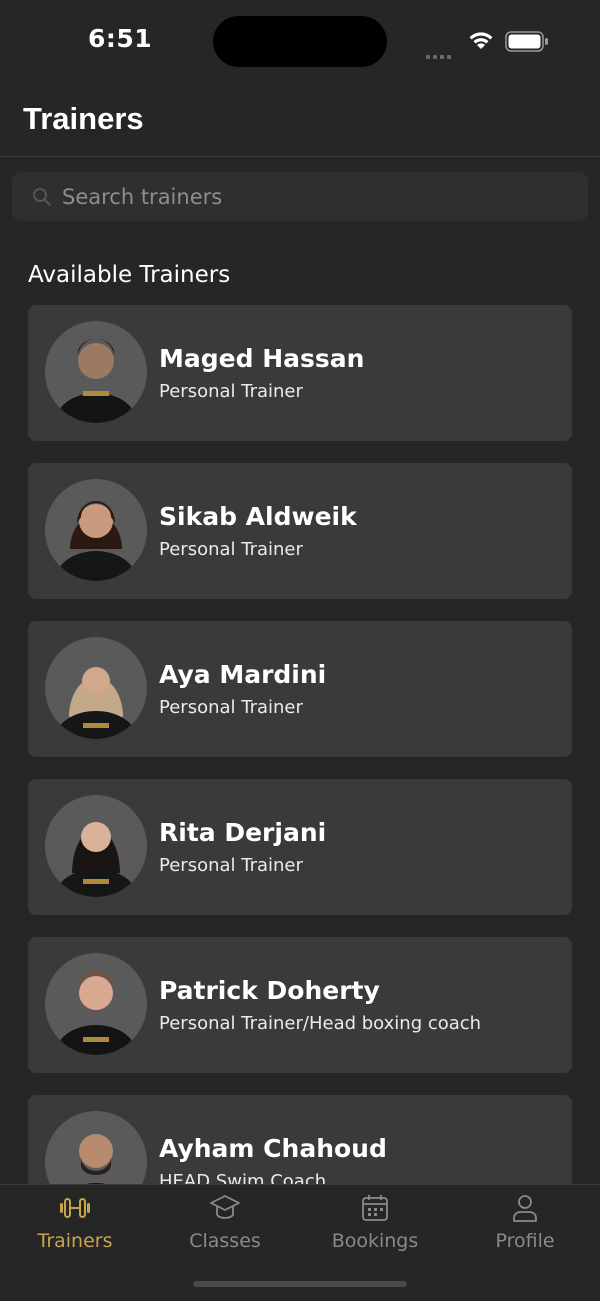 The width and height of the screenshot is (600, 1301). What do you see at coordinates (225, 1207) in the screenshot?
I see `graduation-cap-icon` at bounding box center [225, 1207].